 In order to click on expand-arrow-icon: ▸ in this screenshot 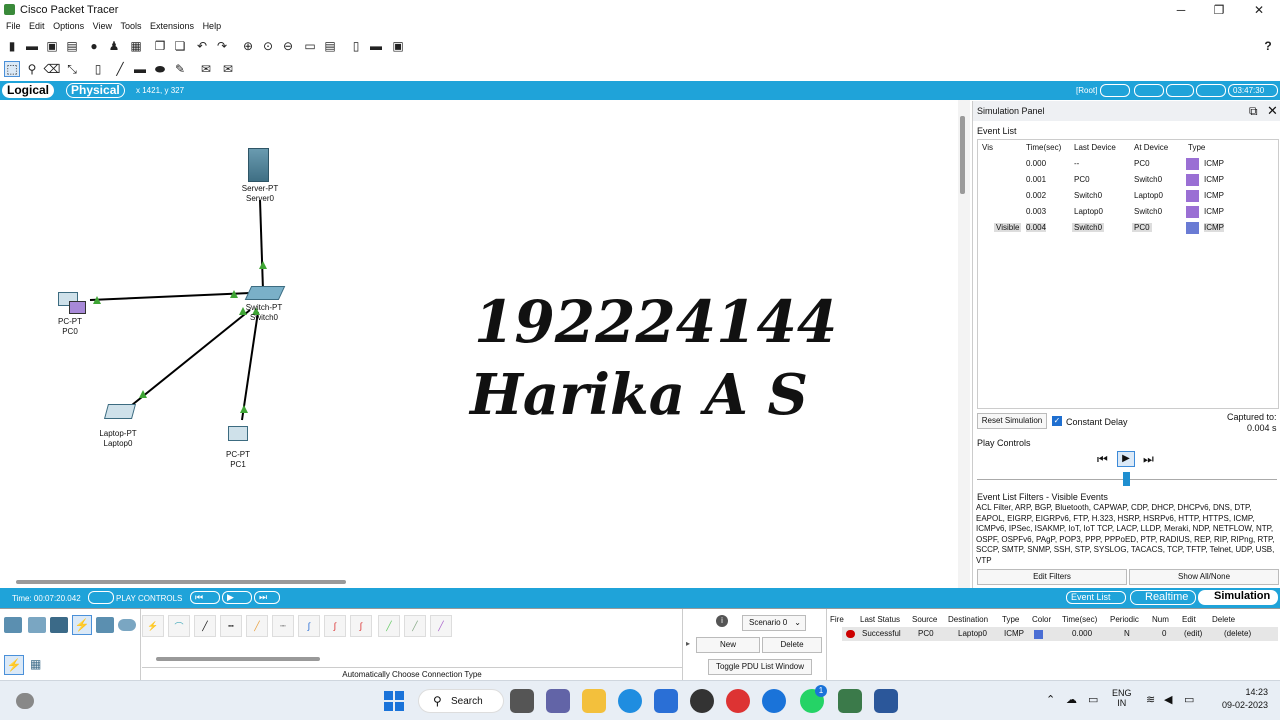, I will do `click(688, 643)`.